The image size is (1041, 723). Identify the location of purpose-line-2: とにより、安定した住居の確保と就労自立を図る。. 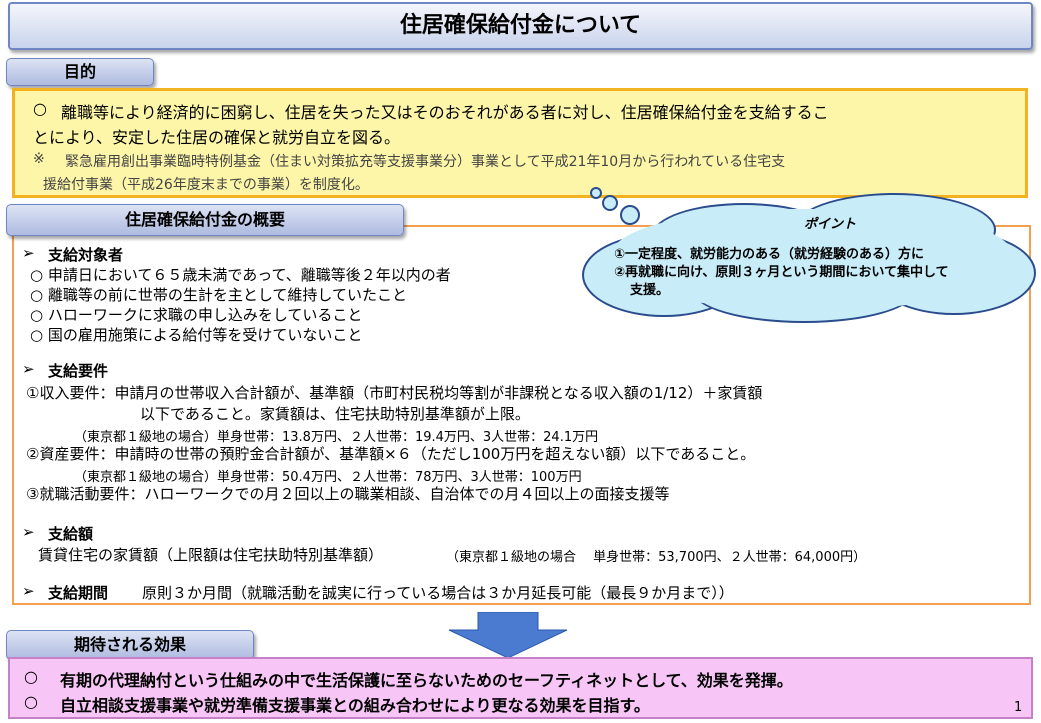
(217, 137).